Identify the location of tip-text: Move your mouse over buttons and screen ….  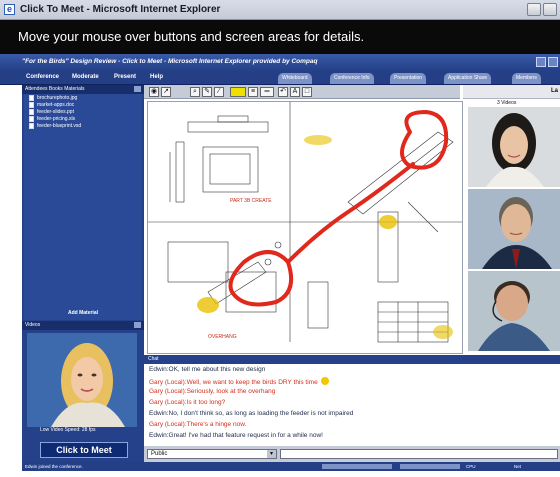
(191, 36).